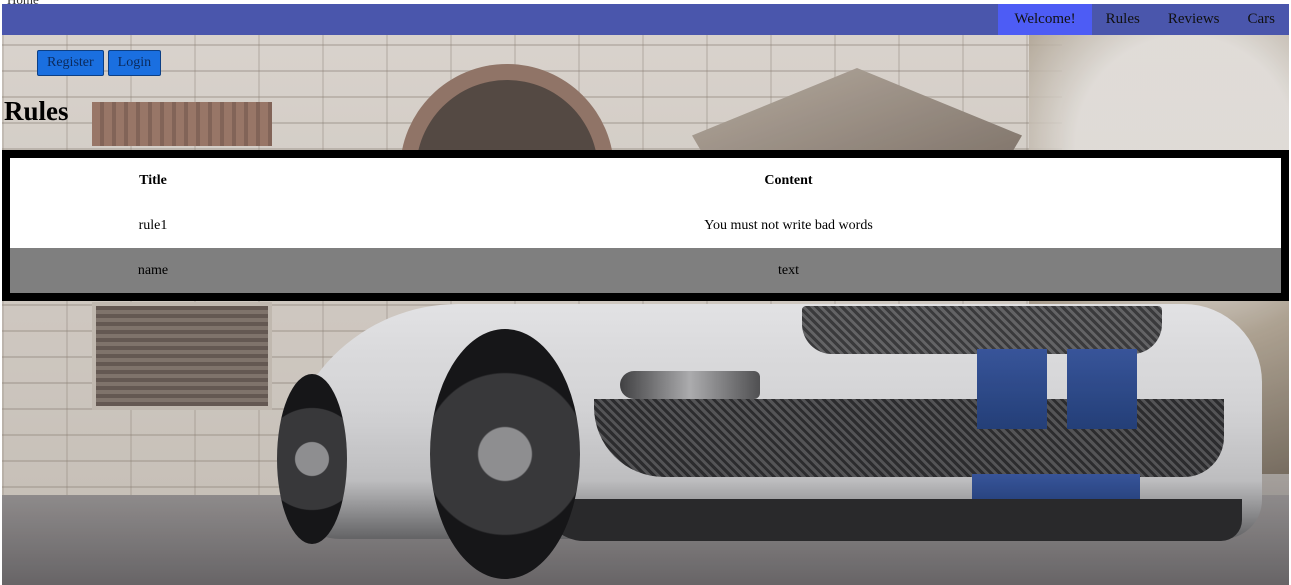  What do you see at coordinates (151, 272) in the screenshot?
I see `rule-title-cell: name` at bounding box center [151, 272].